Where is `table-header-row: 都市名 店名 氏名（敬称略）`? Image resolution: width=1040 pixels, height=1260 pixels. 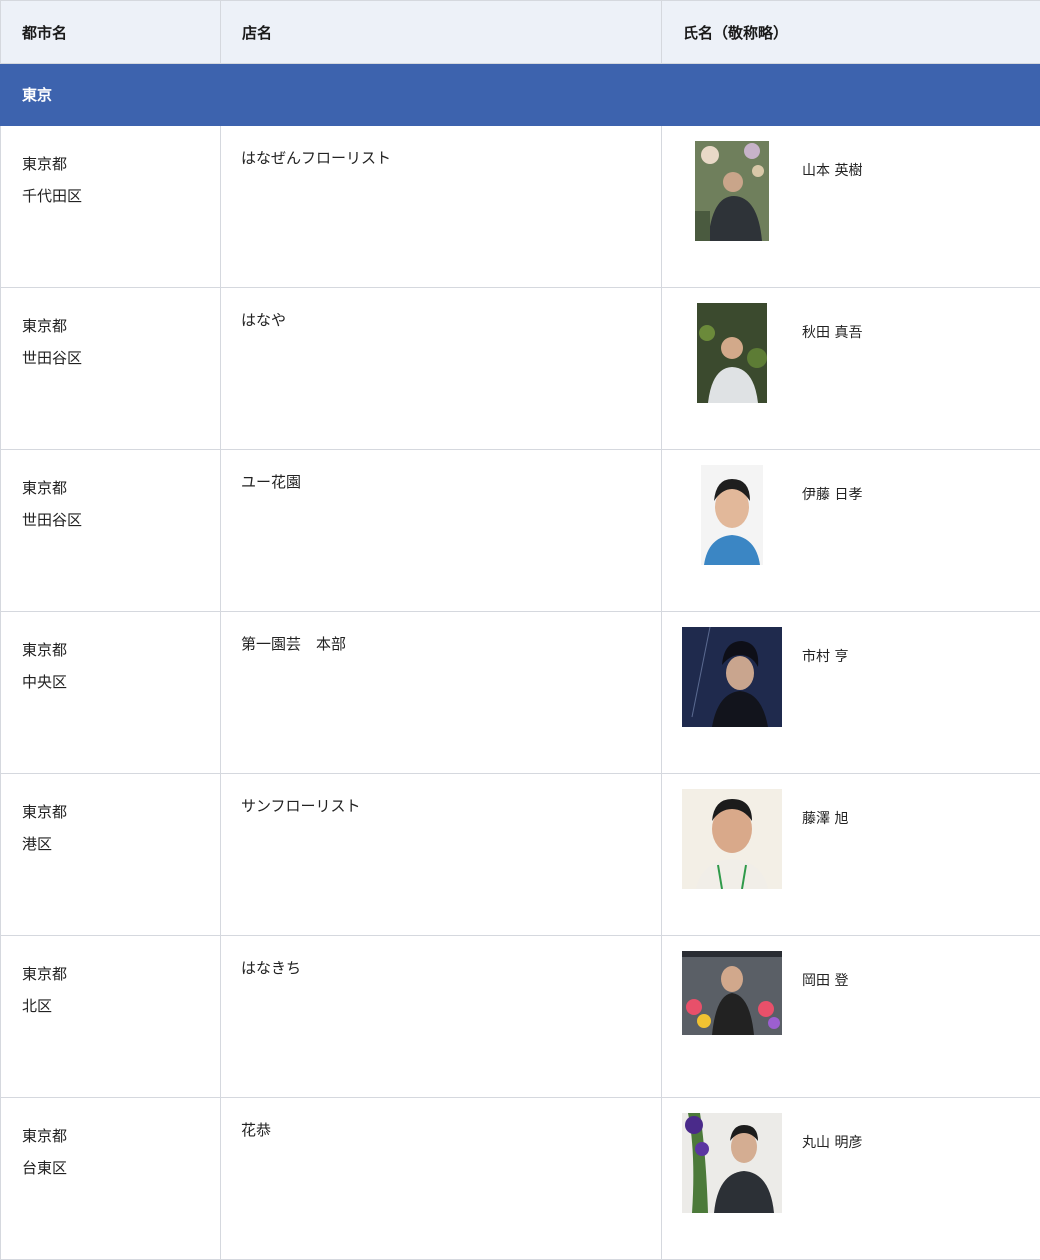
table-header-row: 都市名 店名 氏名（敬称略） is located at coordinates (520, 32).